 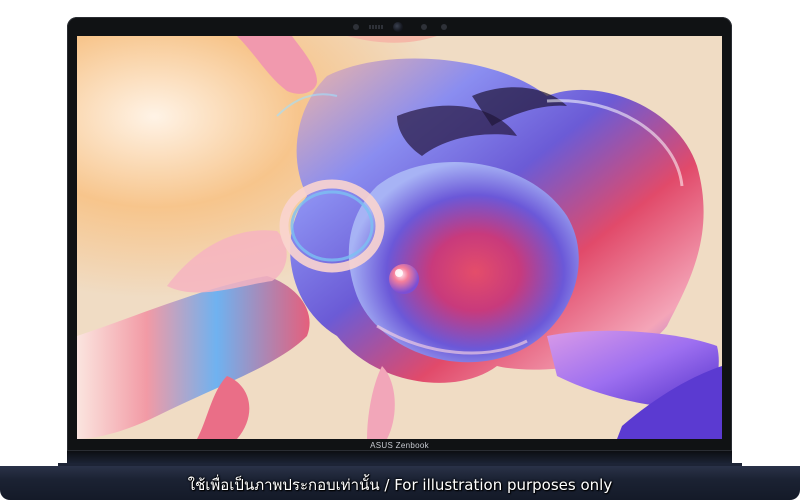 What do you see at coordinates (375, 27) in the screenshot?
I see `ir-sensor` at bounding box center [375, 27].